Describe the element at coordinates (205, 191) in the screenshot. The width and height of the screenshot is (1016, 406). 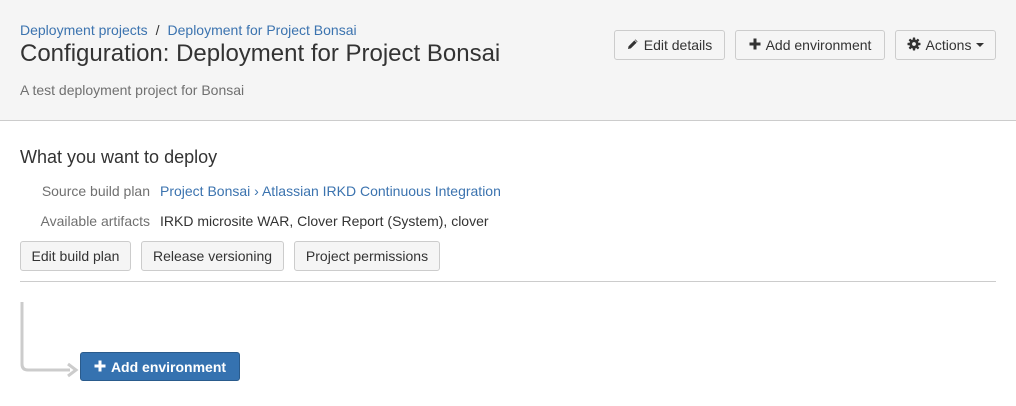
I see `source-project-name: Project Bonsai` at that location.